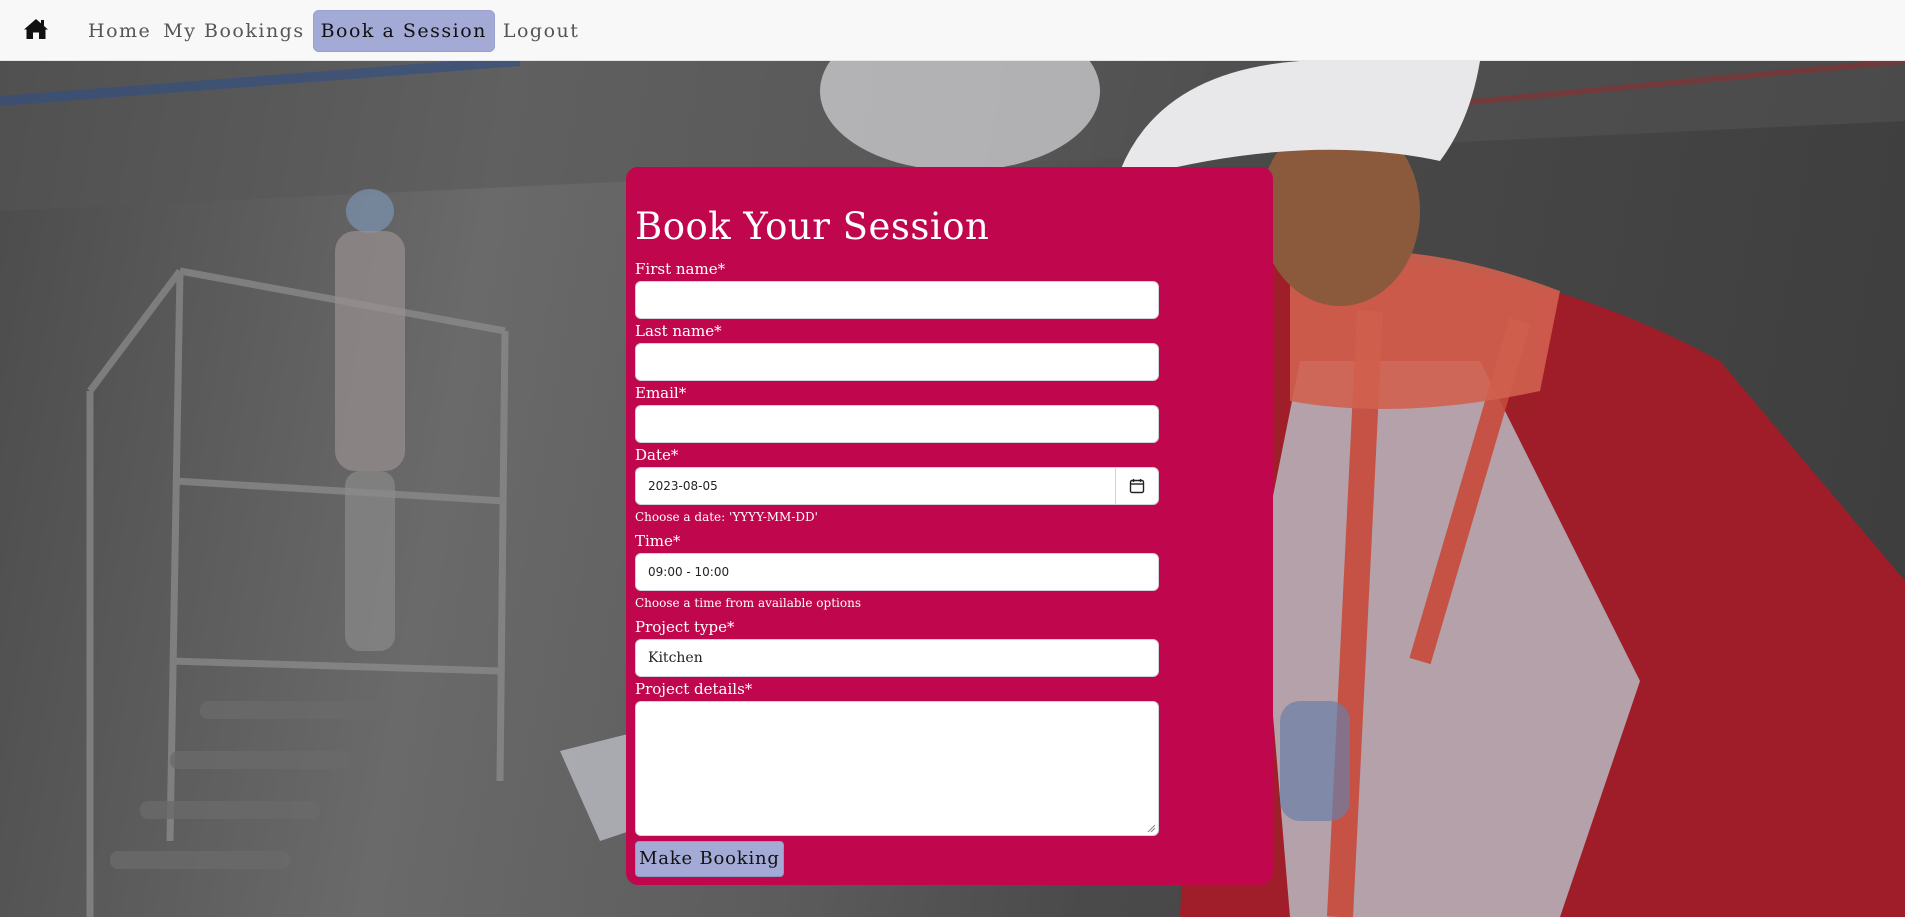  I want to click on time-help-text: Choose a time from available options, so click(748, 603).